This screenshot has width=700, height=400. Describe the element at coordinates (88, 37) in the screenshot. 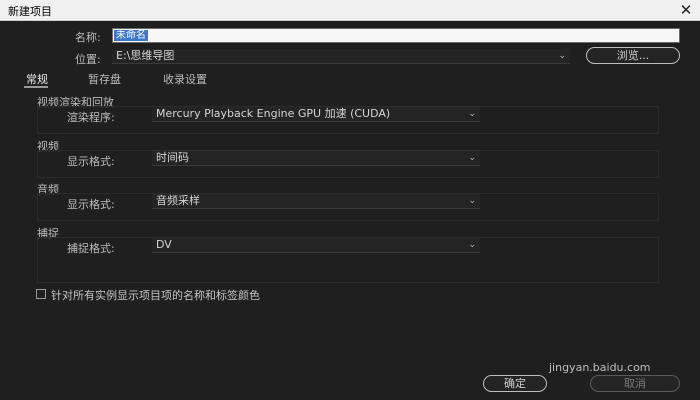

I see `name-label: 名称:` at that location.